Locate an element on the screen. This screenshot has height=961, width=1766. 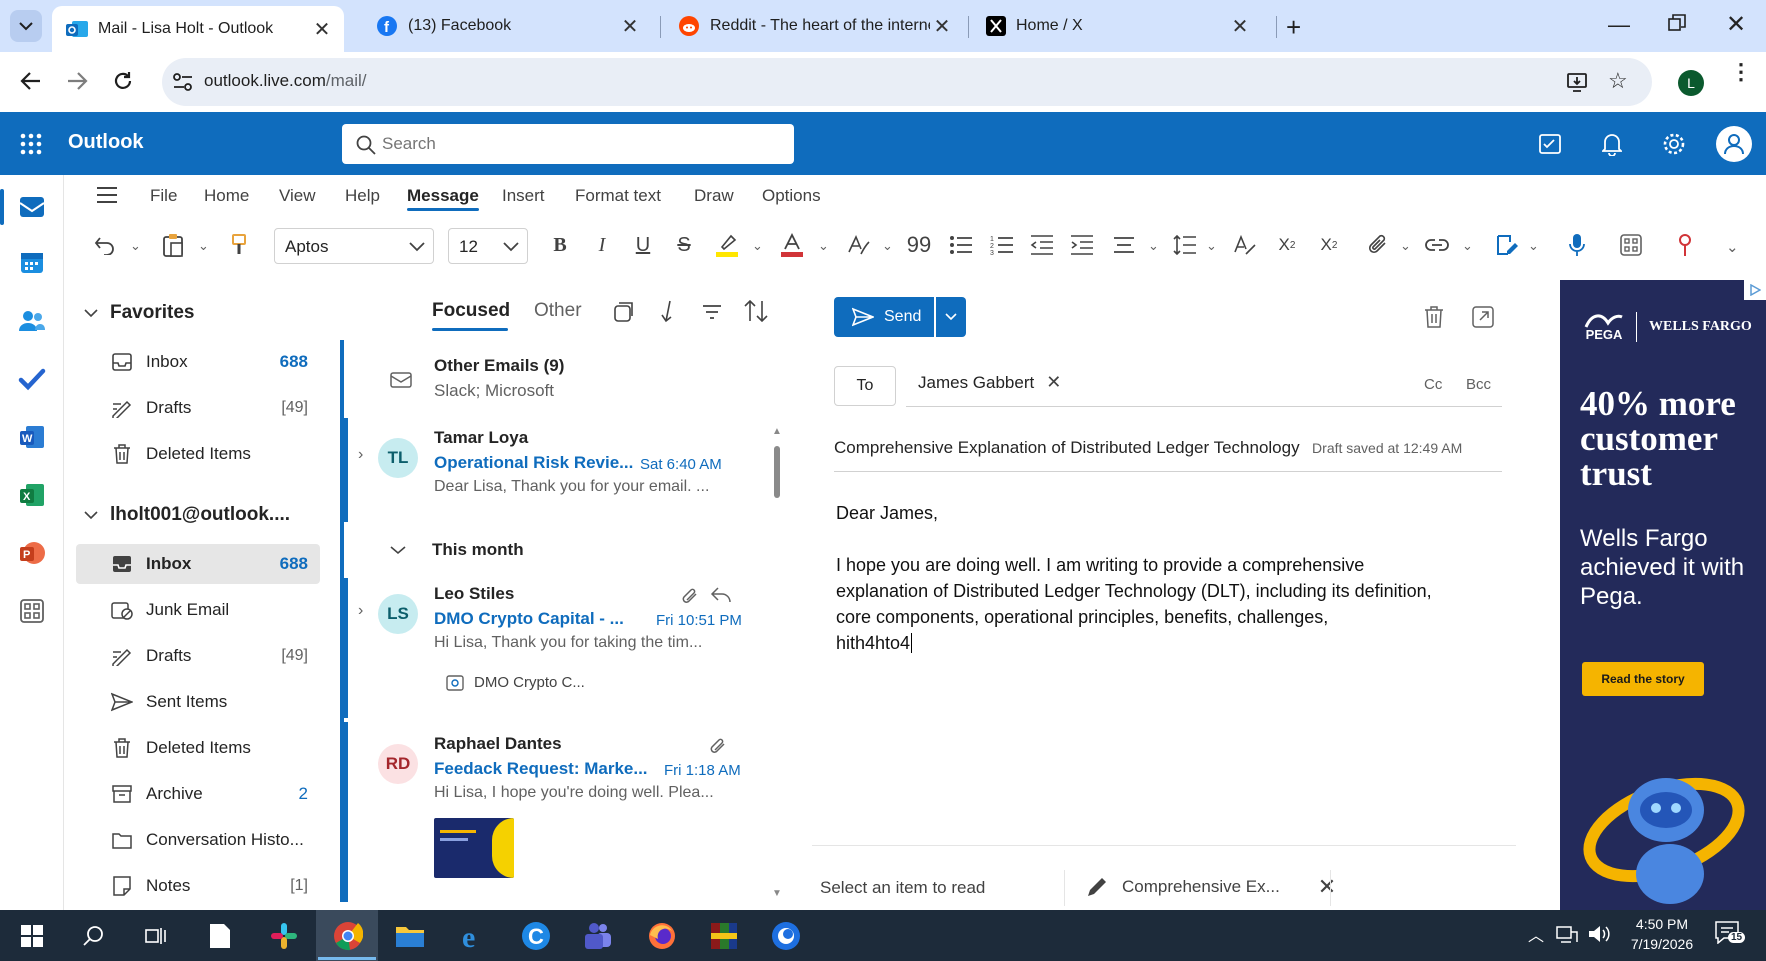
attachment-thumbnail is located at coordinates (474, 848).